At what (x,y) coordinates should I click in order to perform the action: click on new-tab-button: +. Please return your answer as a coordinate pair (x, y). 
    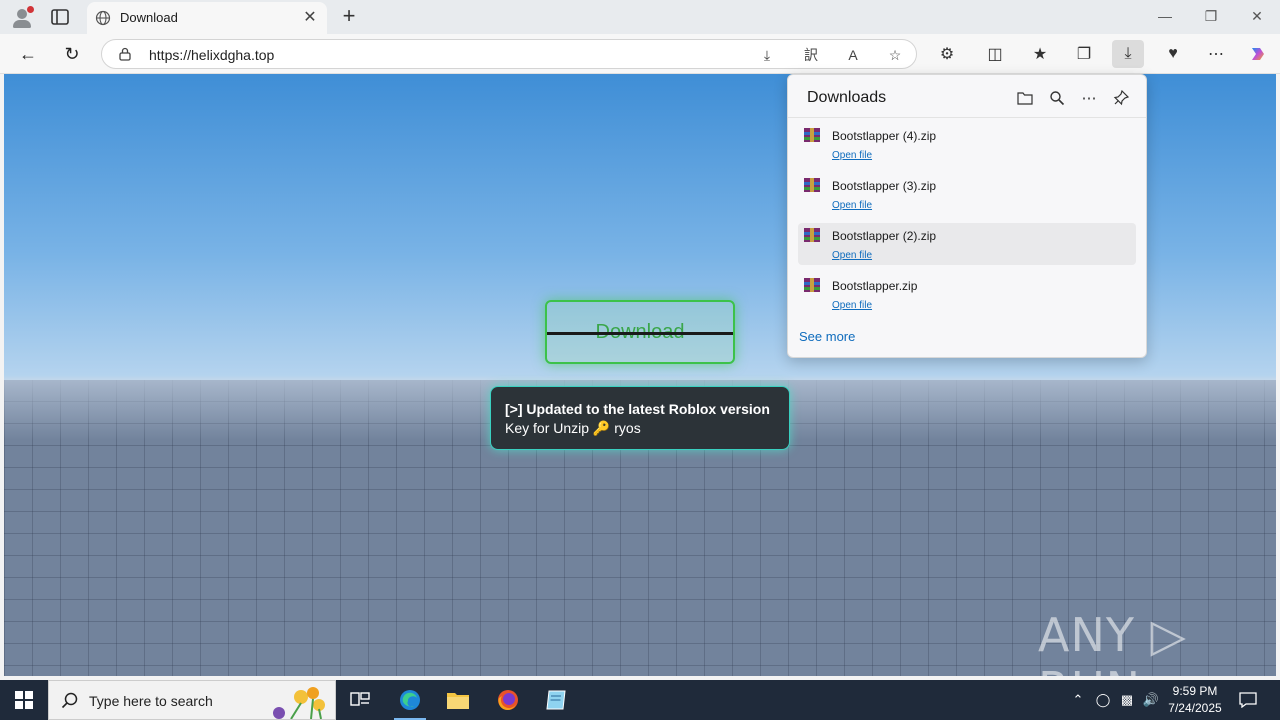
    Looking at the image, I should click on (349, 16).